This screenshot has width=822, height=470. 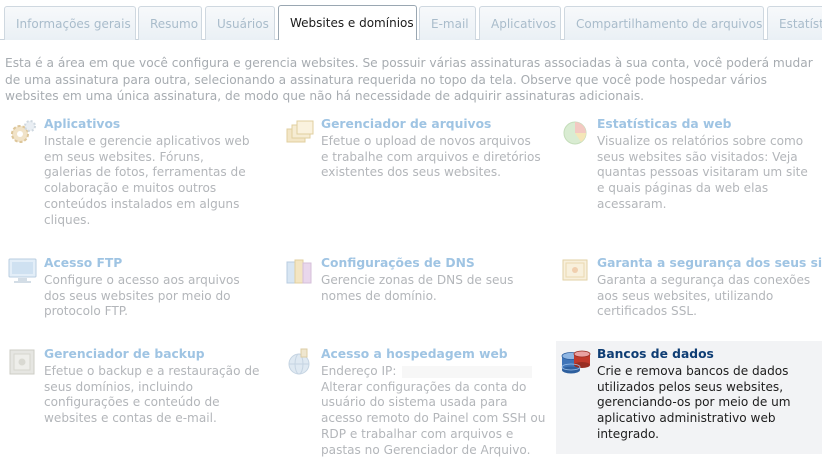 I want to click on tab-summary: Resumo, so click(x=170, y=23).